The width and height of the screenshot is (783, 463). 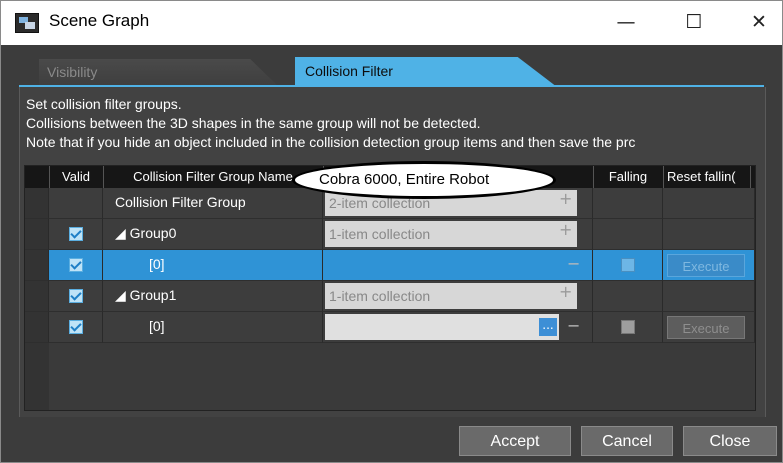 What do you see at coordinates (99, 20) in the screenshot?
I see `window-title: Scene Graph` at bounding box center [99, 20].